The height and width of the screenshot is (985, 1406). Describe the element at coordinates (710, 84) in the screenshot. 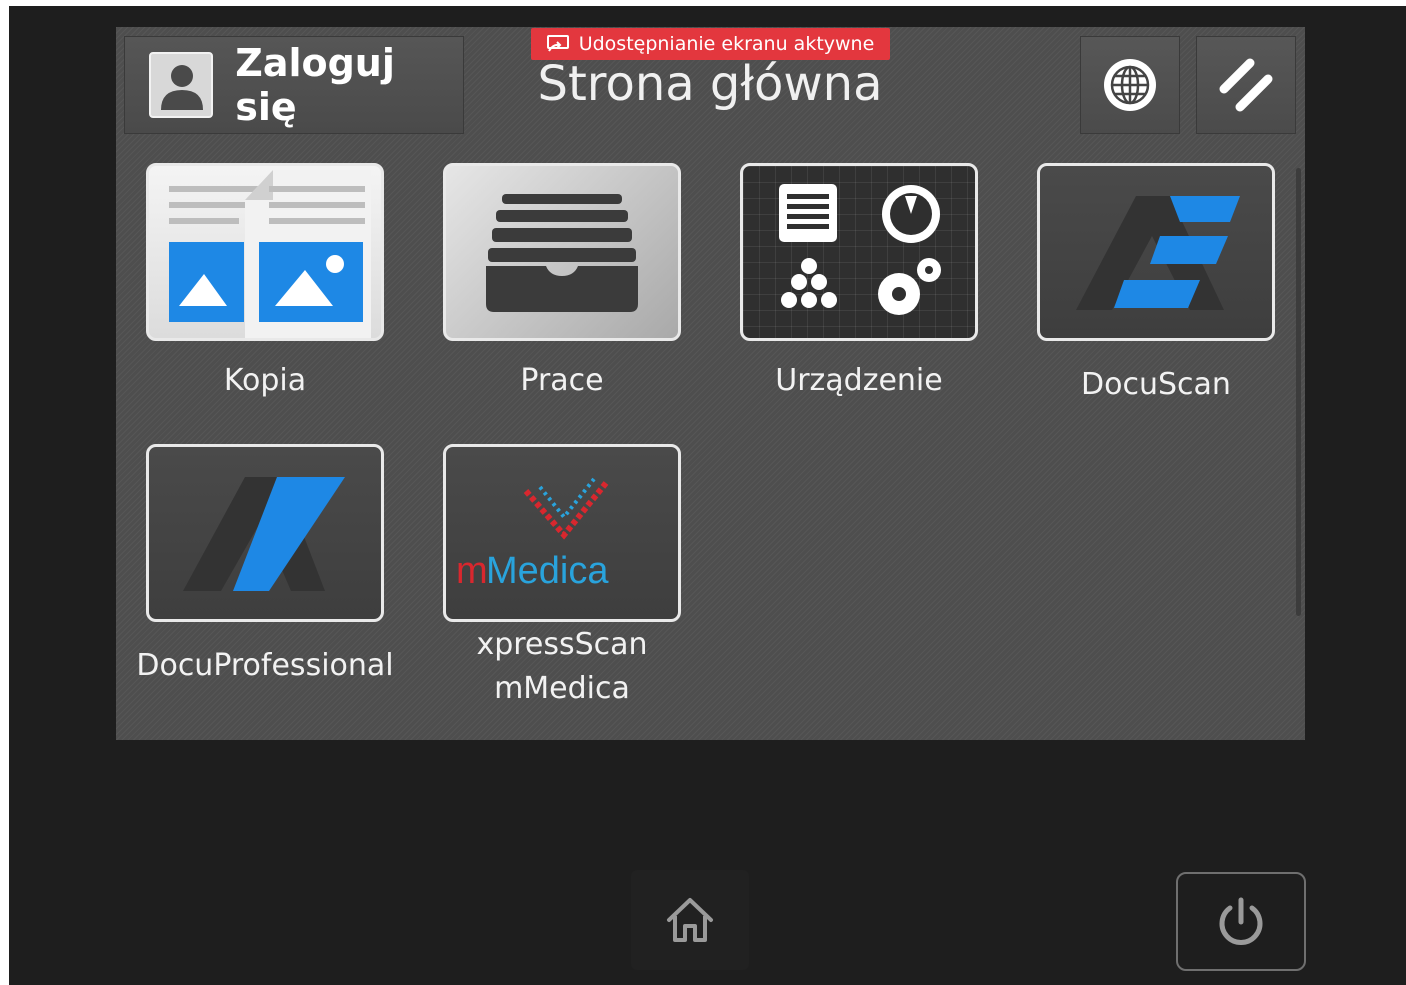

I see `page-title: Strona główna` at that location.